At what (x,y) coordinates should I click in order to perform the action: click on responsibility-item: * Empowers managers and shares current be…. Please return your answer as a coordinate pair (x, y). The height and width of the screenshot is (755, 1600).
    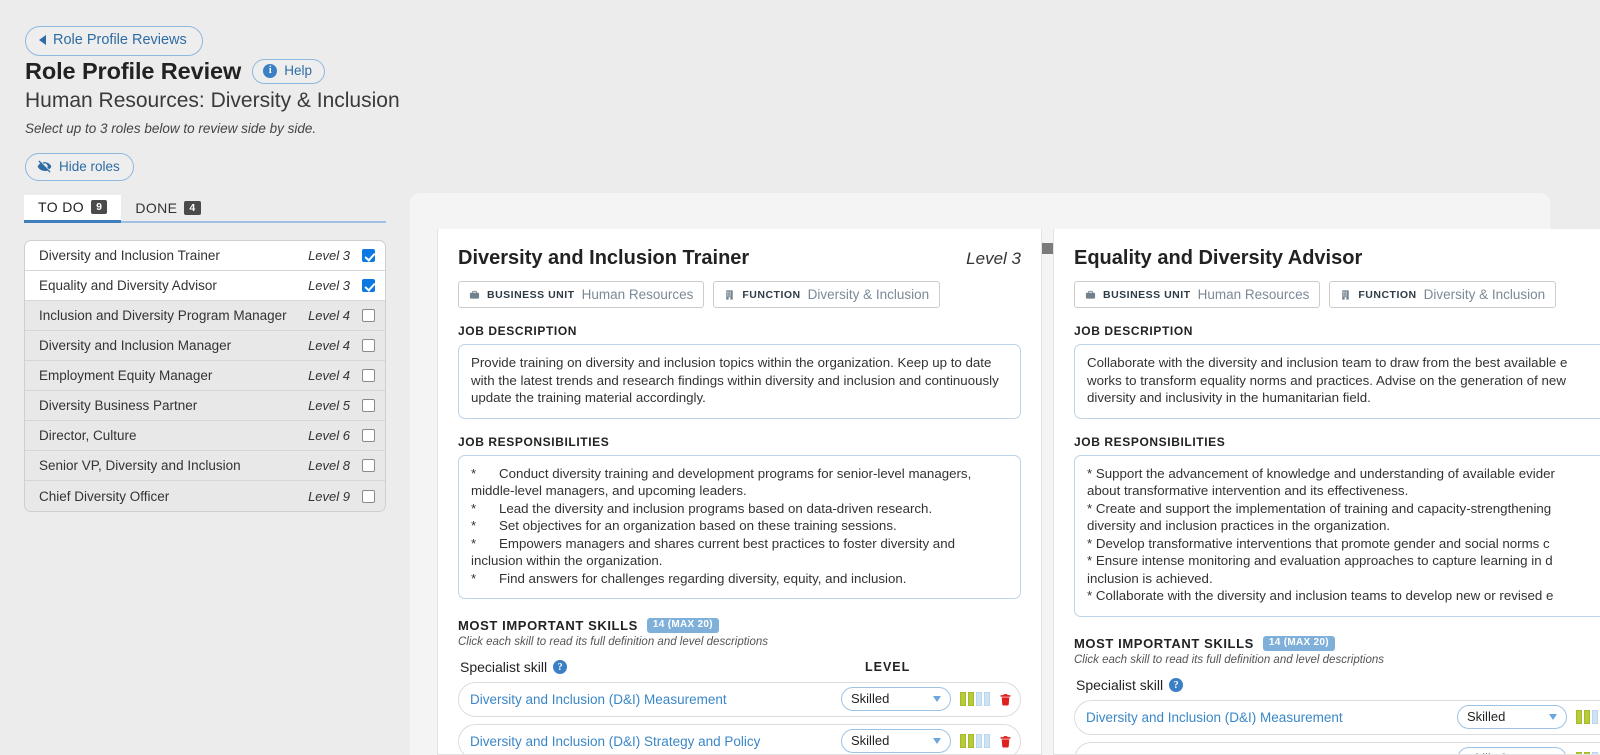
    Looking at the image, I should click on (713, 552).